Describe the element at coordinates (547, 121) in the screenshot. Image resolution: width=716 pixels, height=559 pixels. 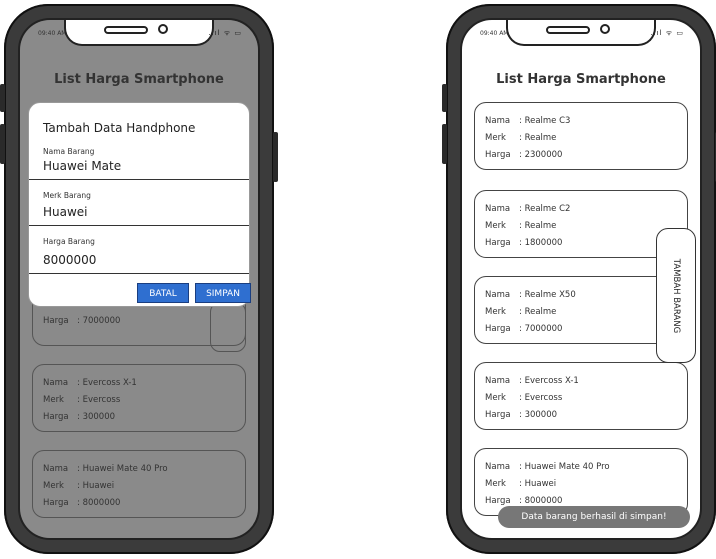
I see `nama-value: Realme C3` at that location.